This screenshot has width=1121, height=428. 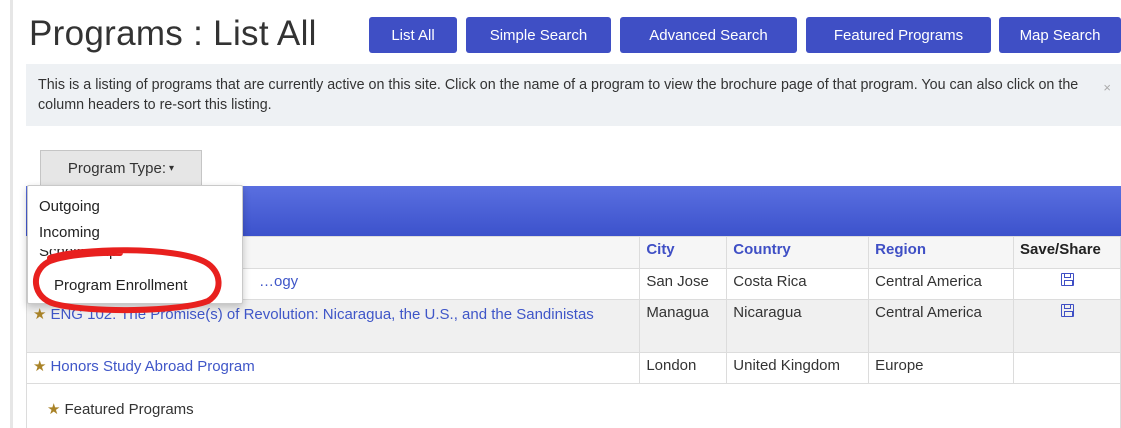 I want to click on city-cell: San Jose, so click(x=683, y=284).